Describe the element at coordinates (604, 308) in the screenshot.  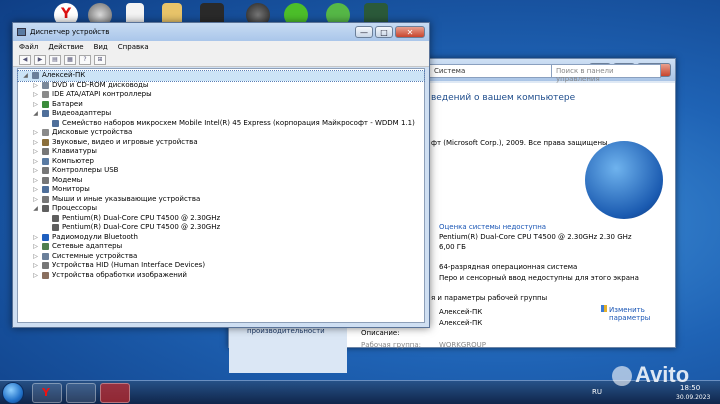
I see `shield-icon` at that location.